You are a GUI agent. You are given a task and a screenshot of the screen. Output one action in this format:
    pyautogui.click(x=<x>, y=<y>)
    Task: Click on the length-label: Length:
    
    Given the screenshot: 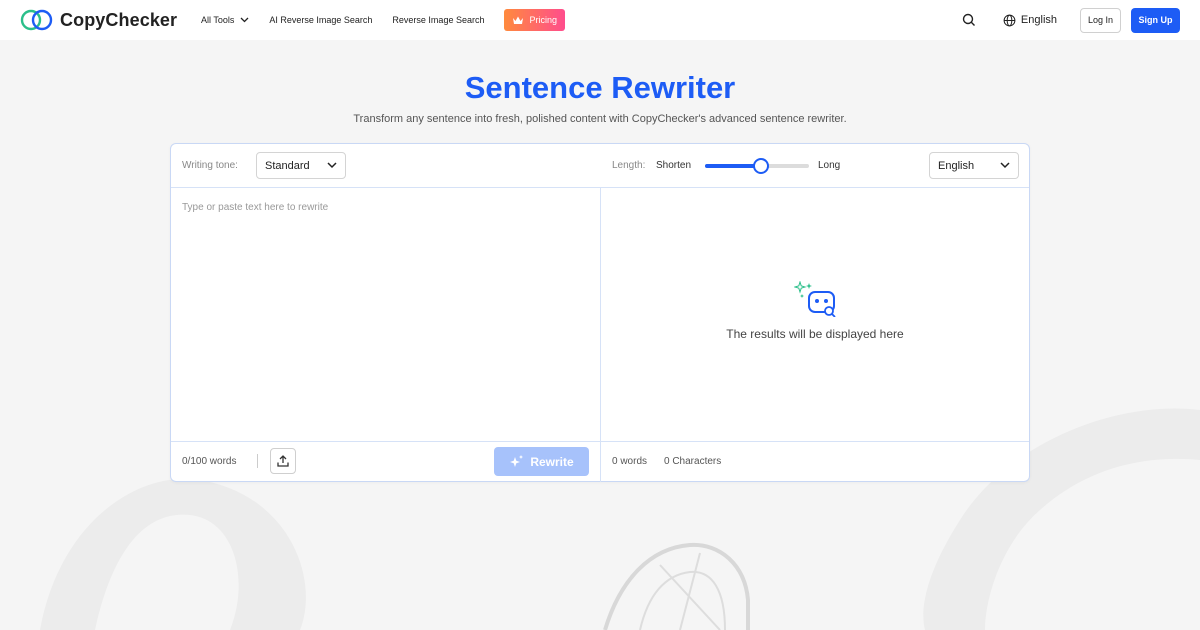 What is the action you would take?
    pyautogui.click(x=629, y=165)
    